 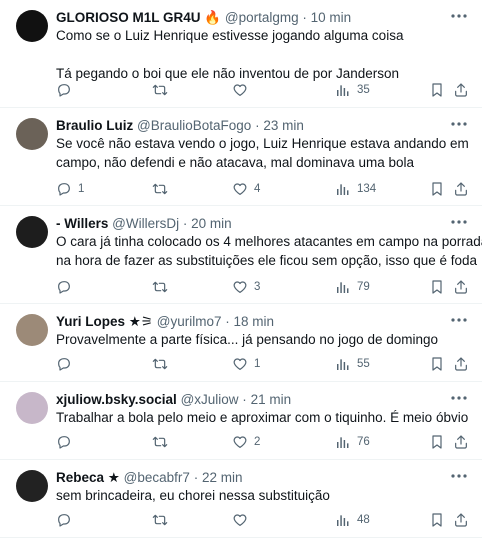 I want to click on timestamp: 18 min, so click(x=254, y=321).